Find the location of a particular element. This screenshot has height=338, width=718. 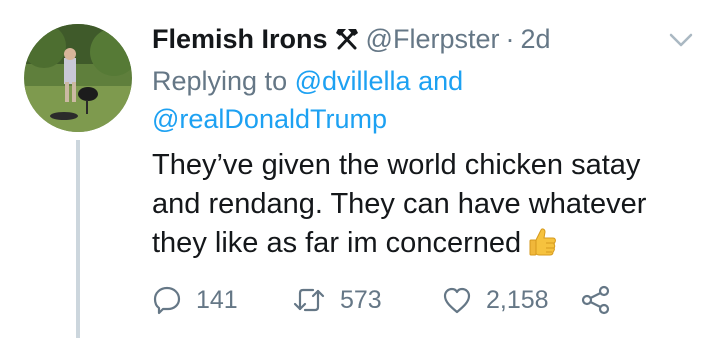

thumbs-up-icon is located at coordinates (543, 247).